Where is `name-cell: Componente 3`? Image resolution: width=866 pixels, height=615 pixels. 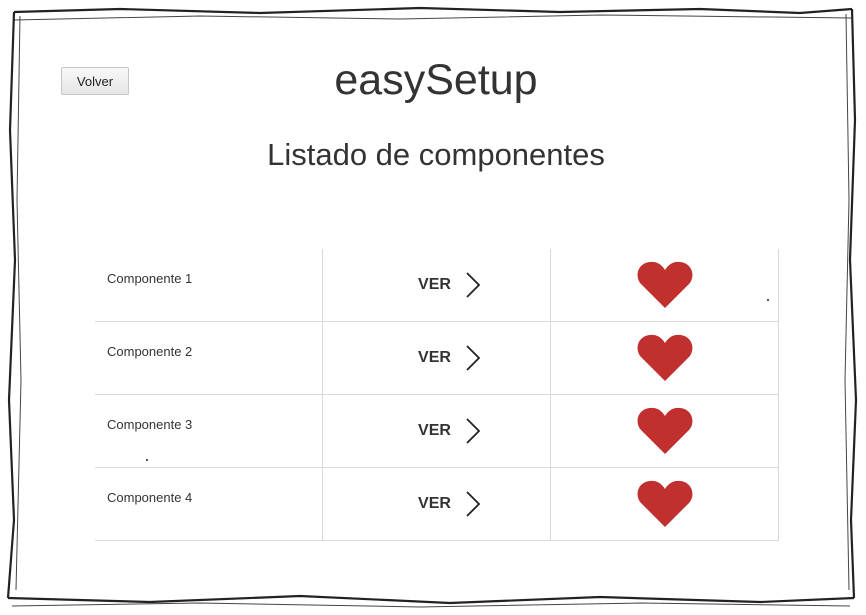
name-cell: Componente 3 is located at coordinates (209, 431).